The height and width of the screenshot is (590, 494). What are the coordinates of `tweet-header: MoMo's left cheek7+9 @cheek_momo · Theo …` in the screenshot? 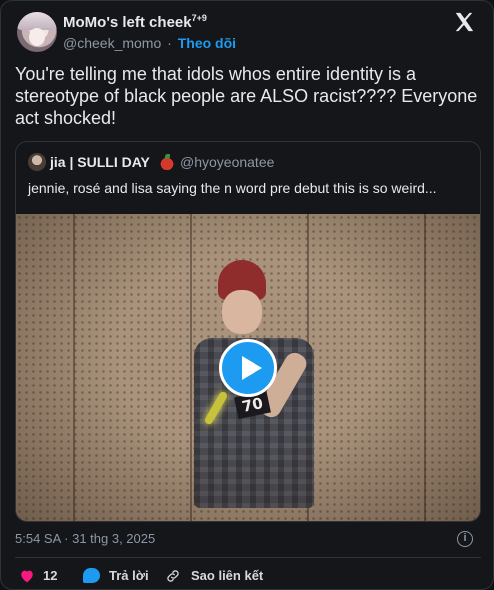 It's located at (247, 33).